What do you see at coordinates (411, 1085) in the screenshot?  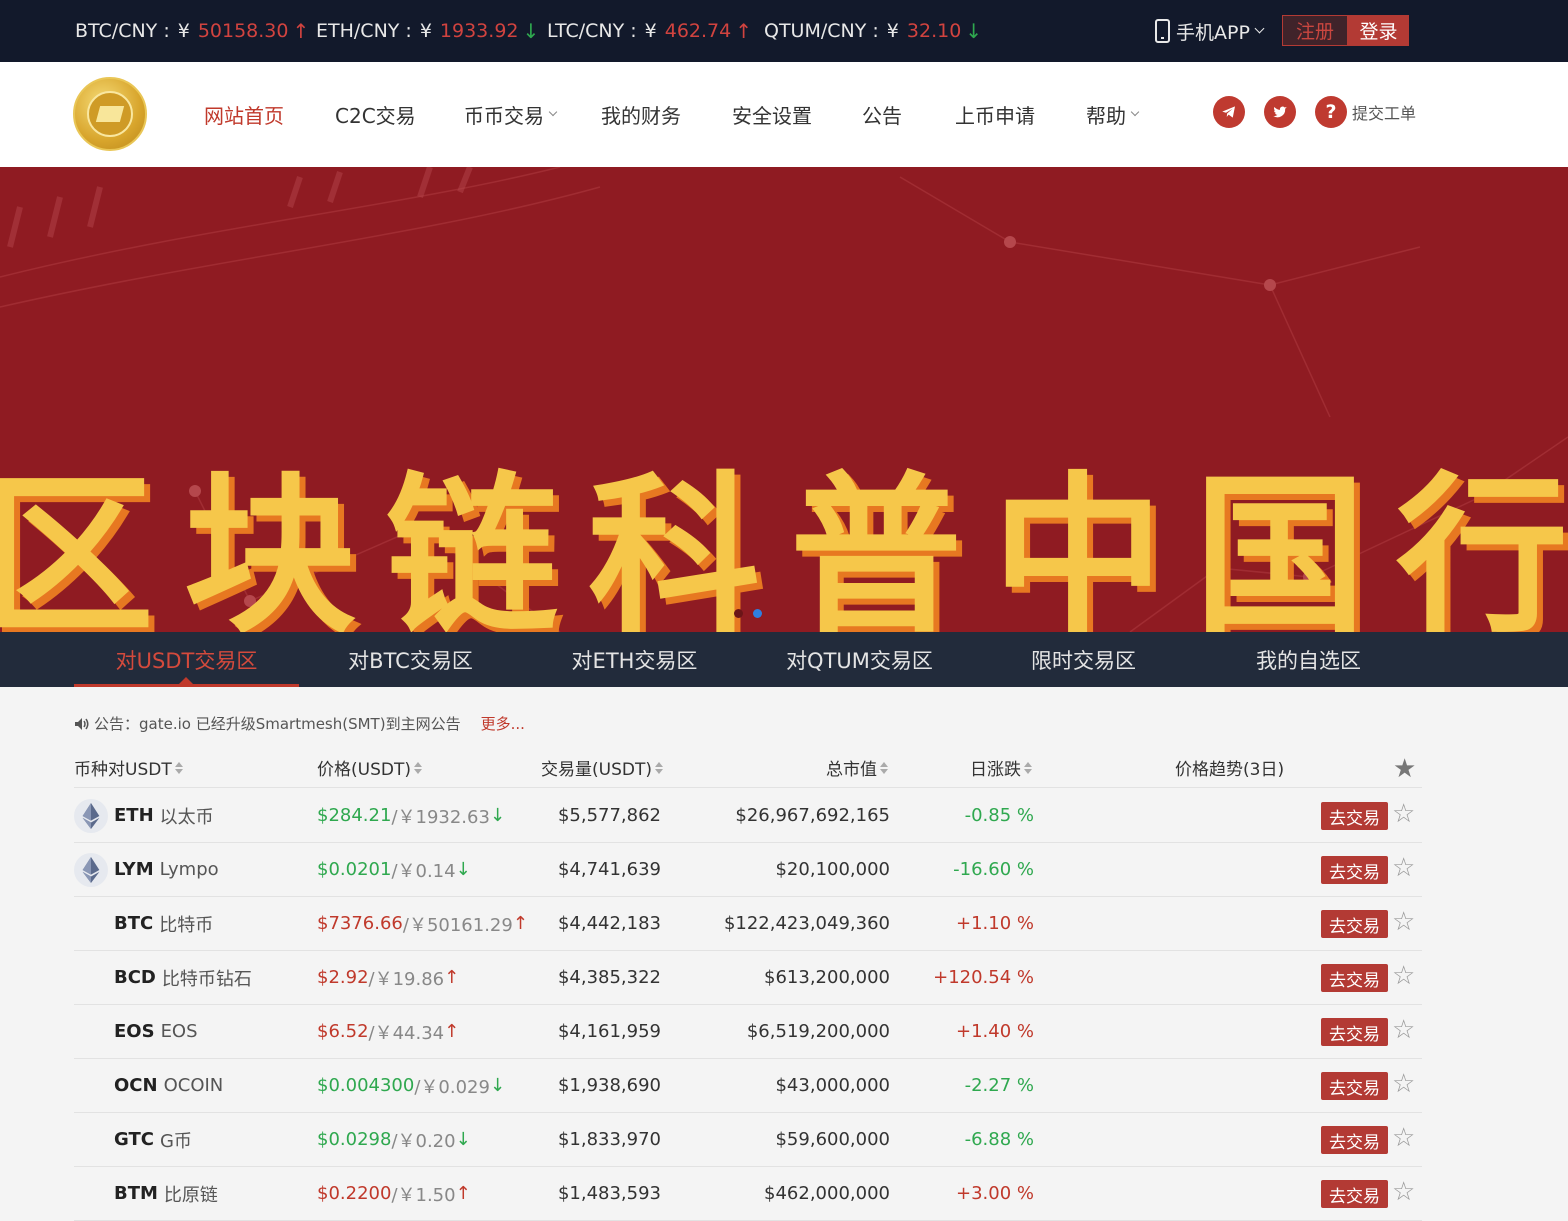 I see `price-cell: $0.004300/￥0.029 ↓` at bounding box center [411, 1085].